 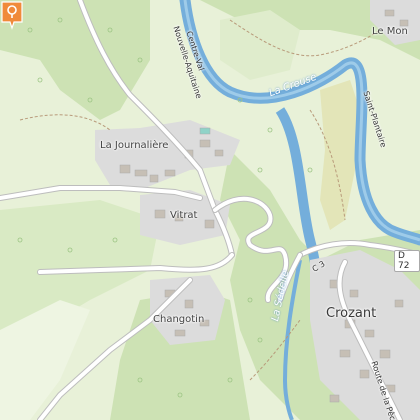 I want to click on road-shield-d72: D 72, so click(x=407, y=261).